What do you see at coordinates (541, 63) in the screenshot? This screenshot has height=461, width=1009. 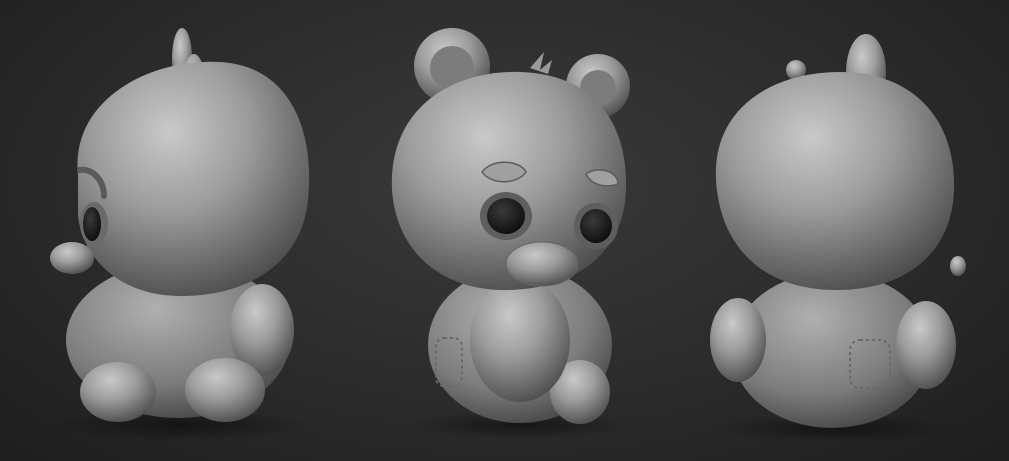 I see `front-hair-tuft` at bounding box center [541, 63].